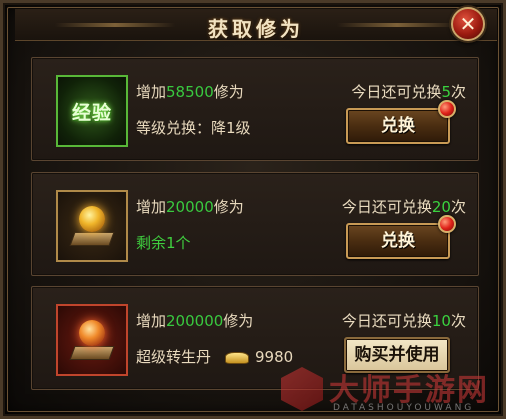 Image resolution: width=506 pixels, height=419 pixels. What do you see at coordinates (302, 389) in the screenshot?
I see `watermark-logo-icon` at bounding box center [302, 389].